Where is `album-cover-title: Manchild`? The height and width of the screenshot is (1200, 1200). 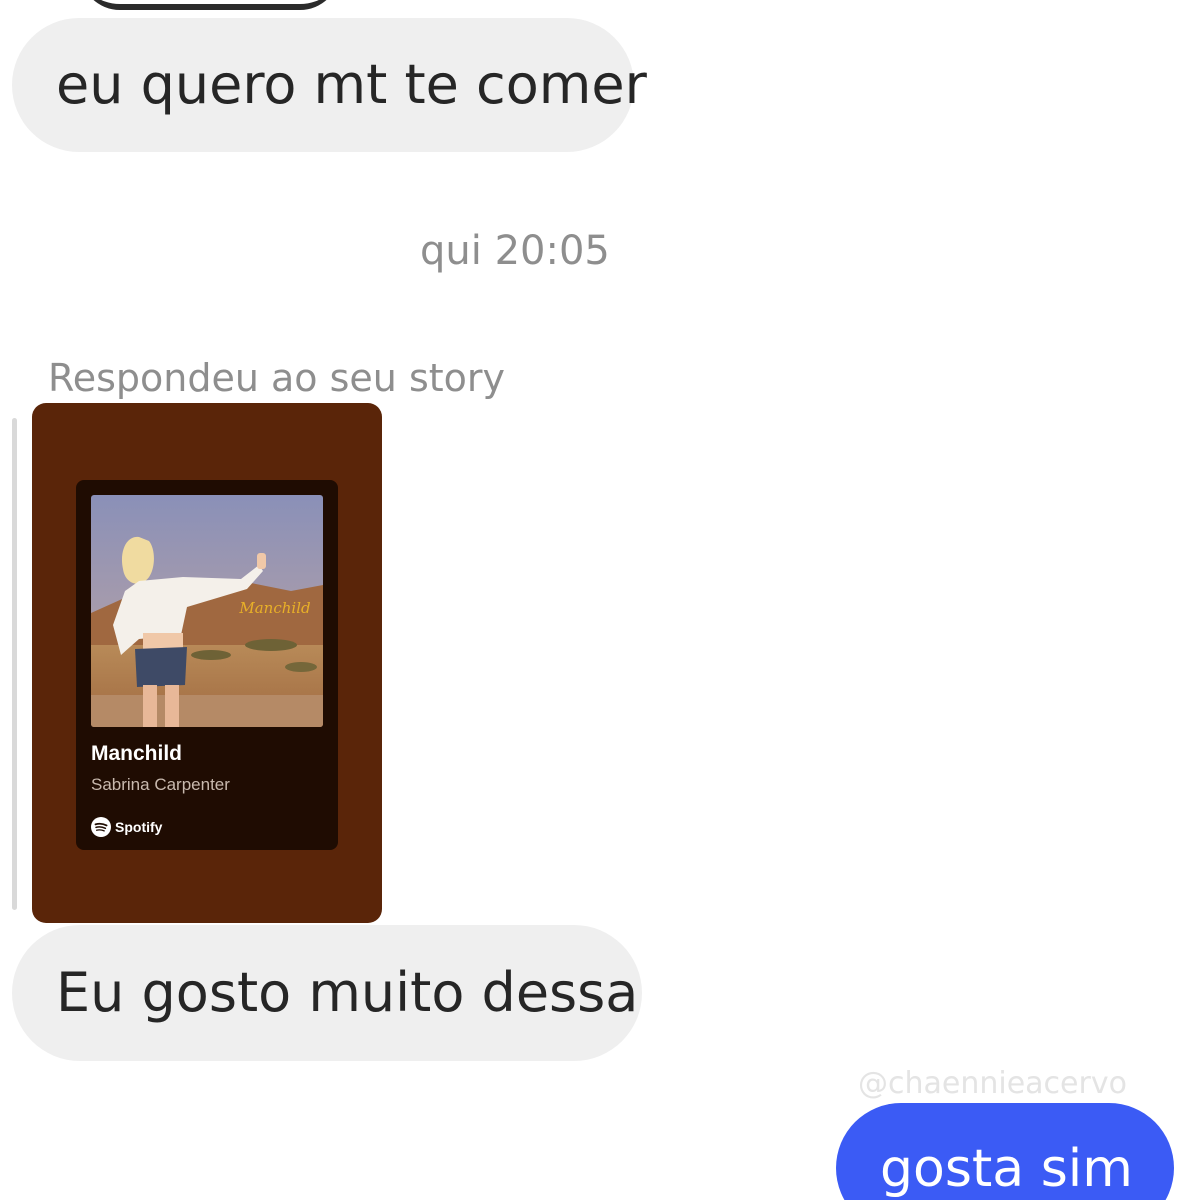 album-cover-title: Manchild is located at coordinates (274, 608).